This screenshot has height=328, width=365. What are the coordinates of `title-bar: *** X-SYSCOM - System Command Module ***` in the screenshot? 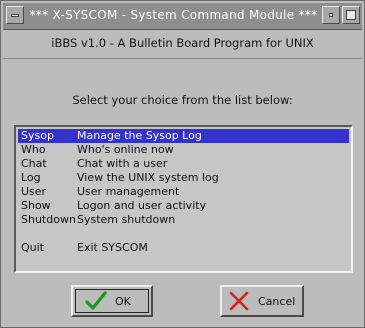 It's located at (182, 16).